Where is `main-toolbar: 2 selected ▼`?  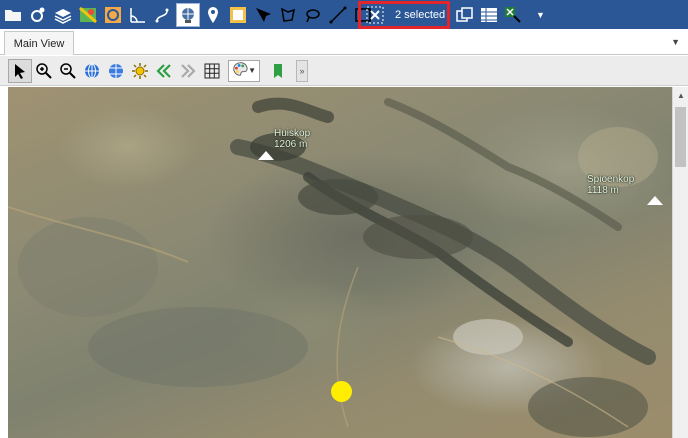
main-toolbar: 2 selected ▼ is located at coordinates (344, 14).